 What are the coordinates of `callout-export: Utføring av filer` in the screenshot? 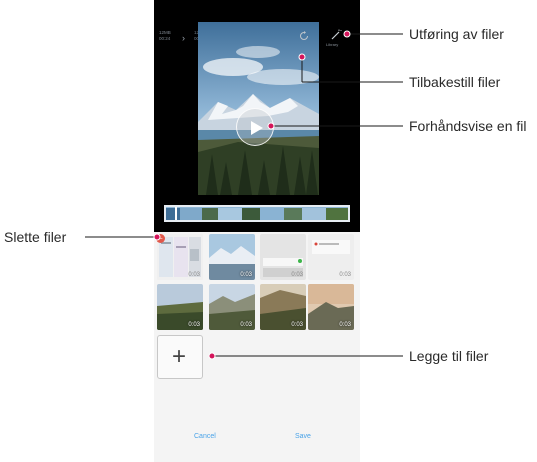 It's located at (456, 34).